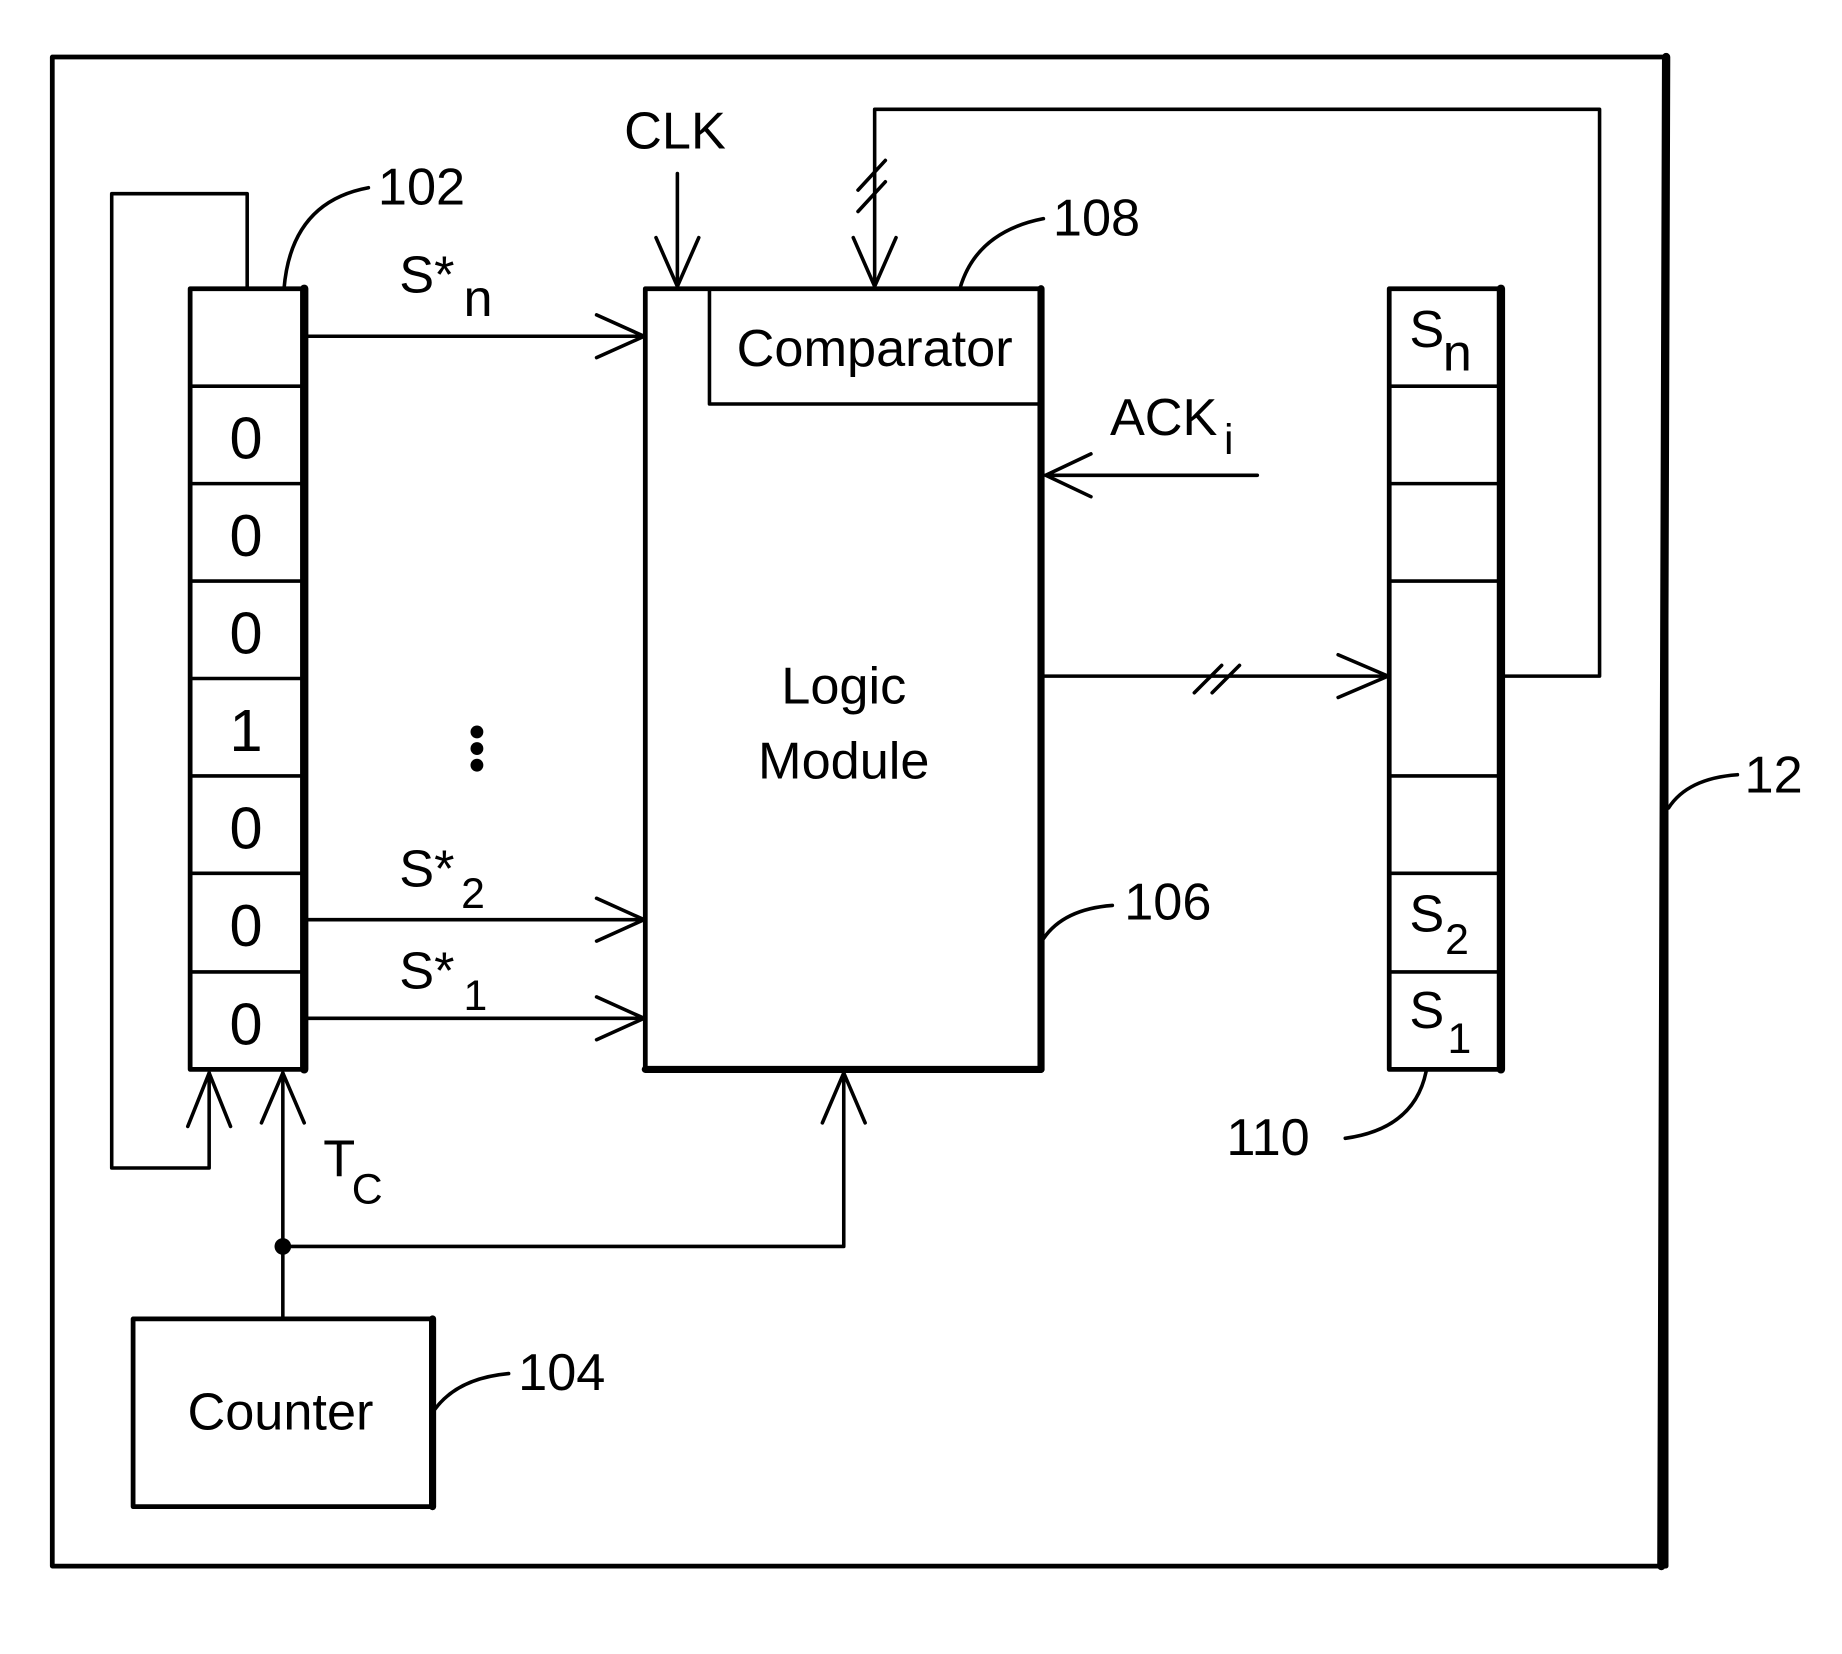 The height and width of the screenshot is (1654, 1842). I want to click on counter-ref: 104, so click(561, 1373).